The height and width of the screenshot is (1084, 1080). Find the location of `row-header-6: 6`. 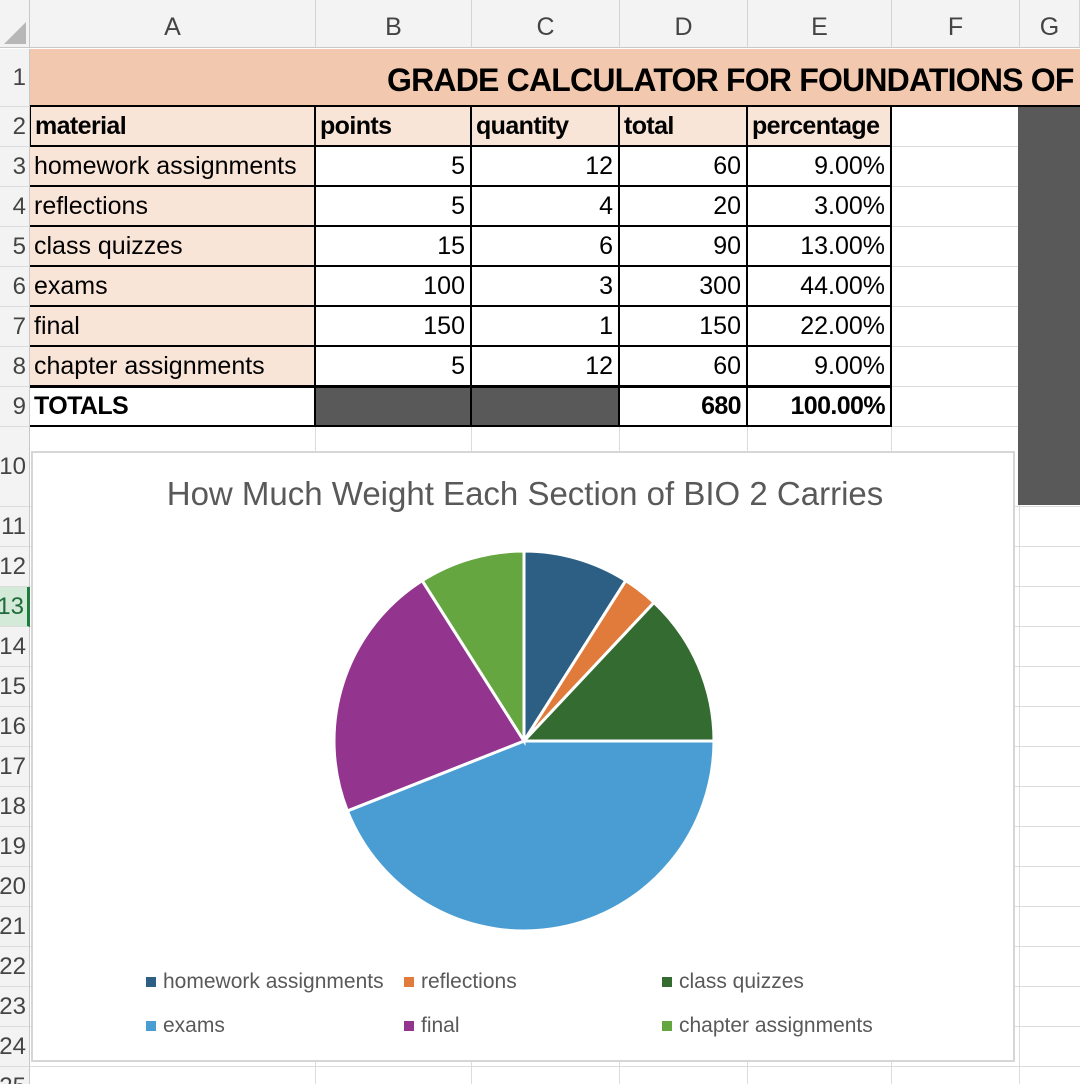

row-header-6: 6 is located at coordinates (15, 287).